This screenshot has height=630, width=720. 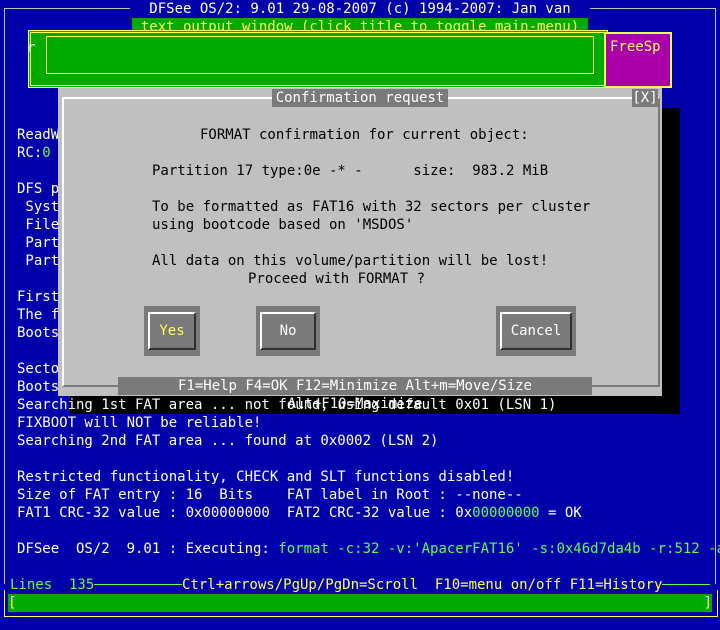 What do you see at coordinates (283, 225) in the screenshot?
I see `dialog-format-line-2: using bootcode based on 'MSDOS'` at bounding box center [283, 225].